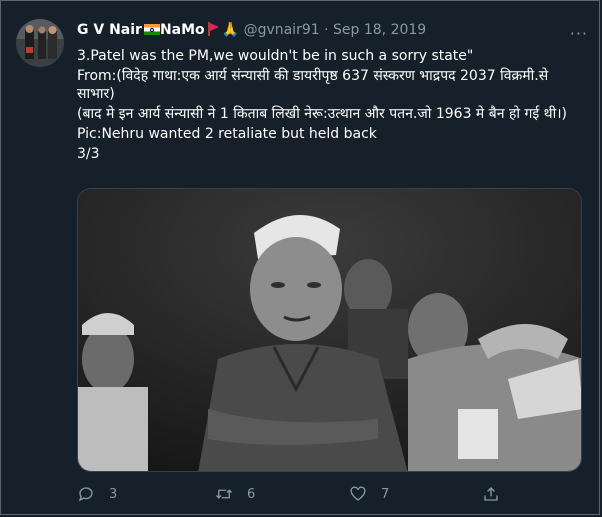 The image size is (602, 517). I want to click on share-icon, so click(491, 494).